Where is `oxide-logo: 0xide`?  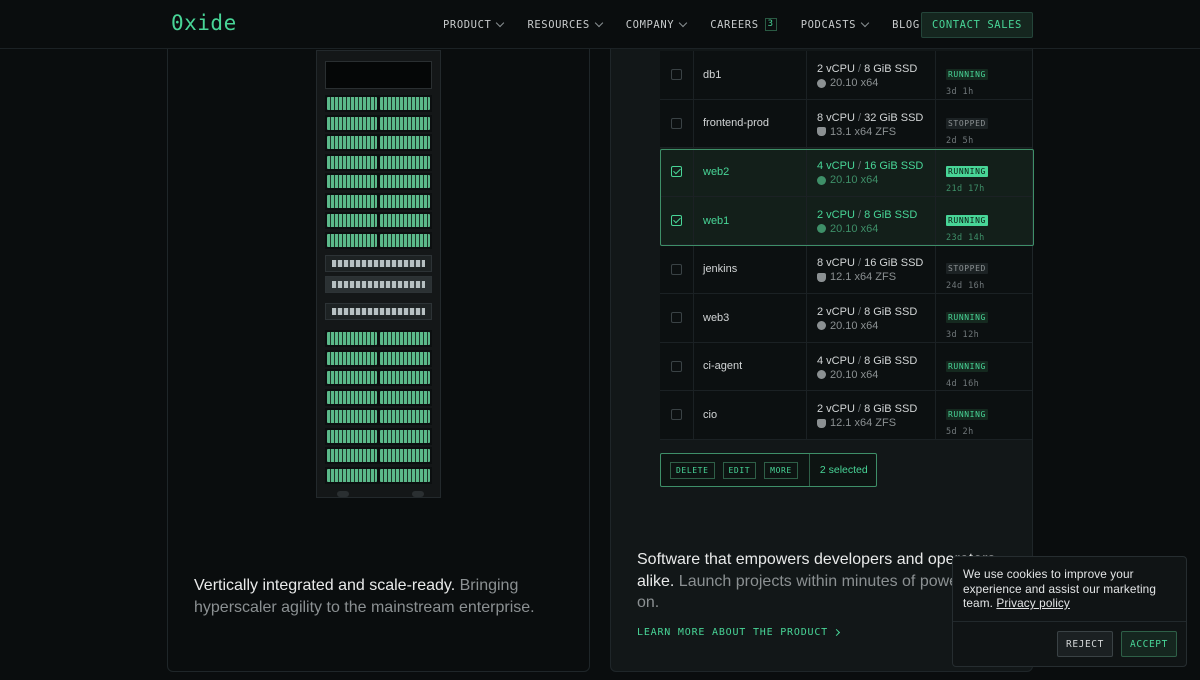 oxide-logo: 0xide is located at coordinates (204, 23).